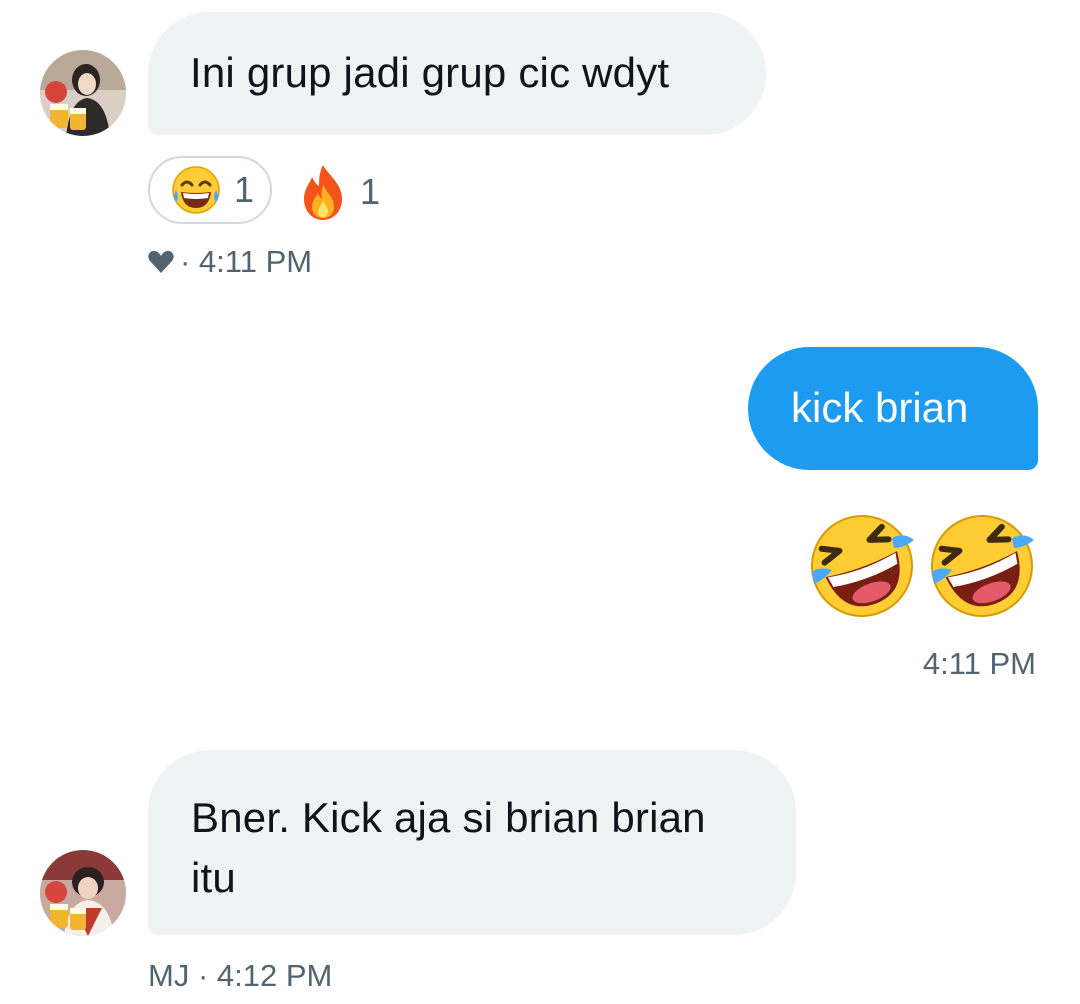 The width and height of the screenshot is (1080, 1004). I want to click on message-bubble-incoming: Ini grup jadi grup cic wdyt, so click(457, 73).